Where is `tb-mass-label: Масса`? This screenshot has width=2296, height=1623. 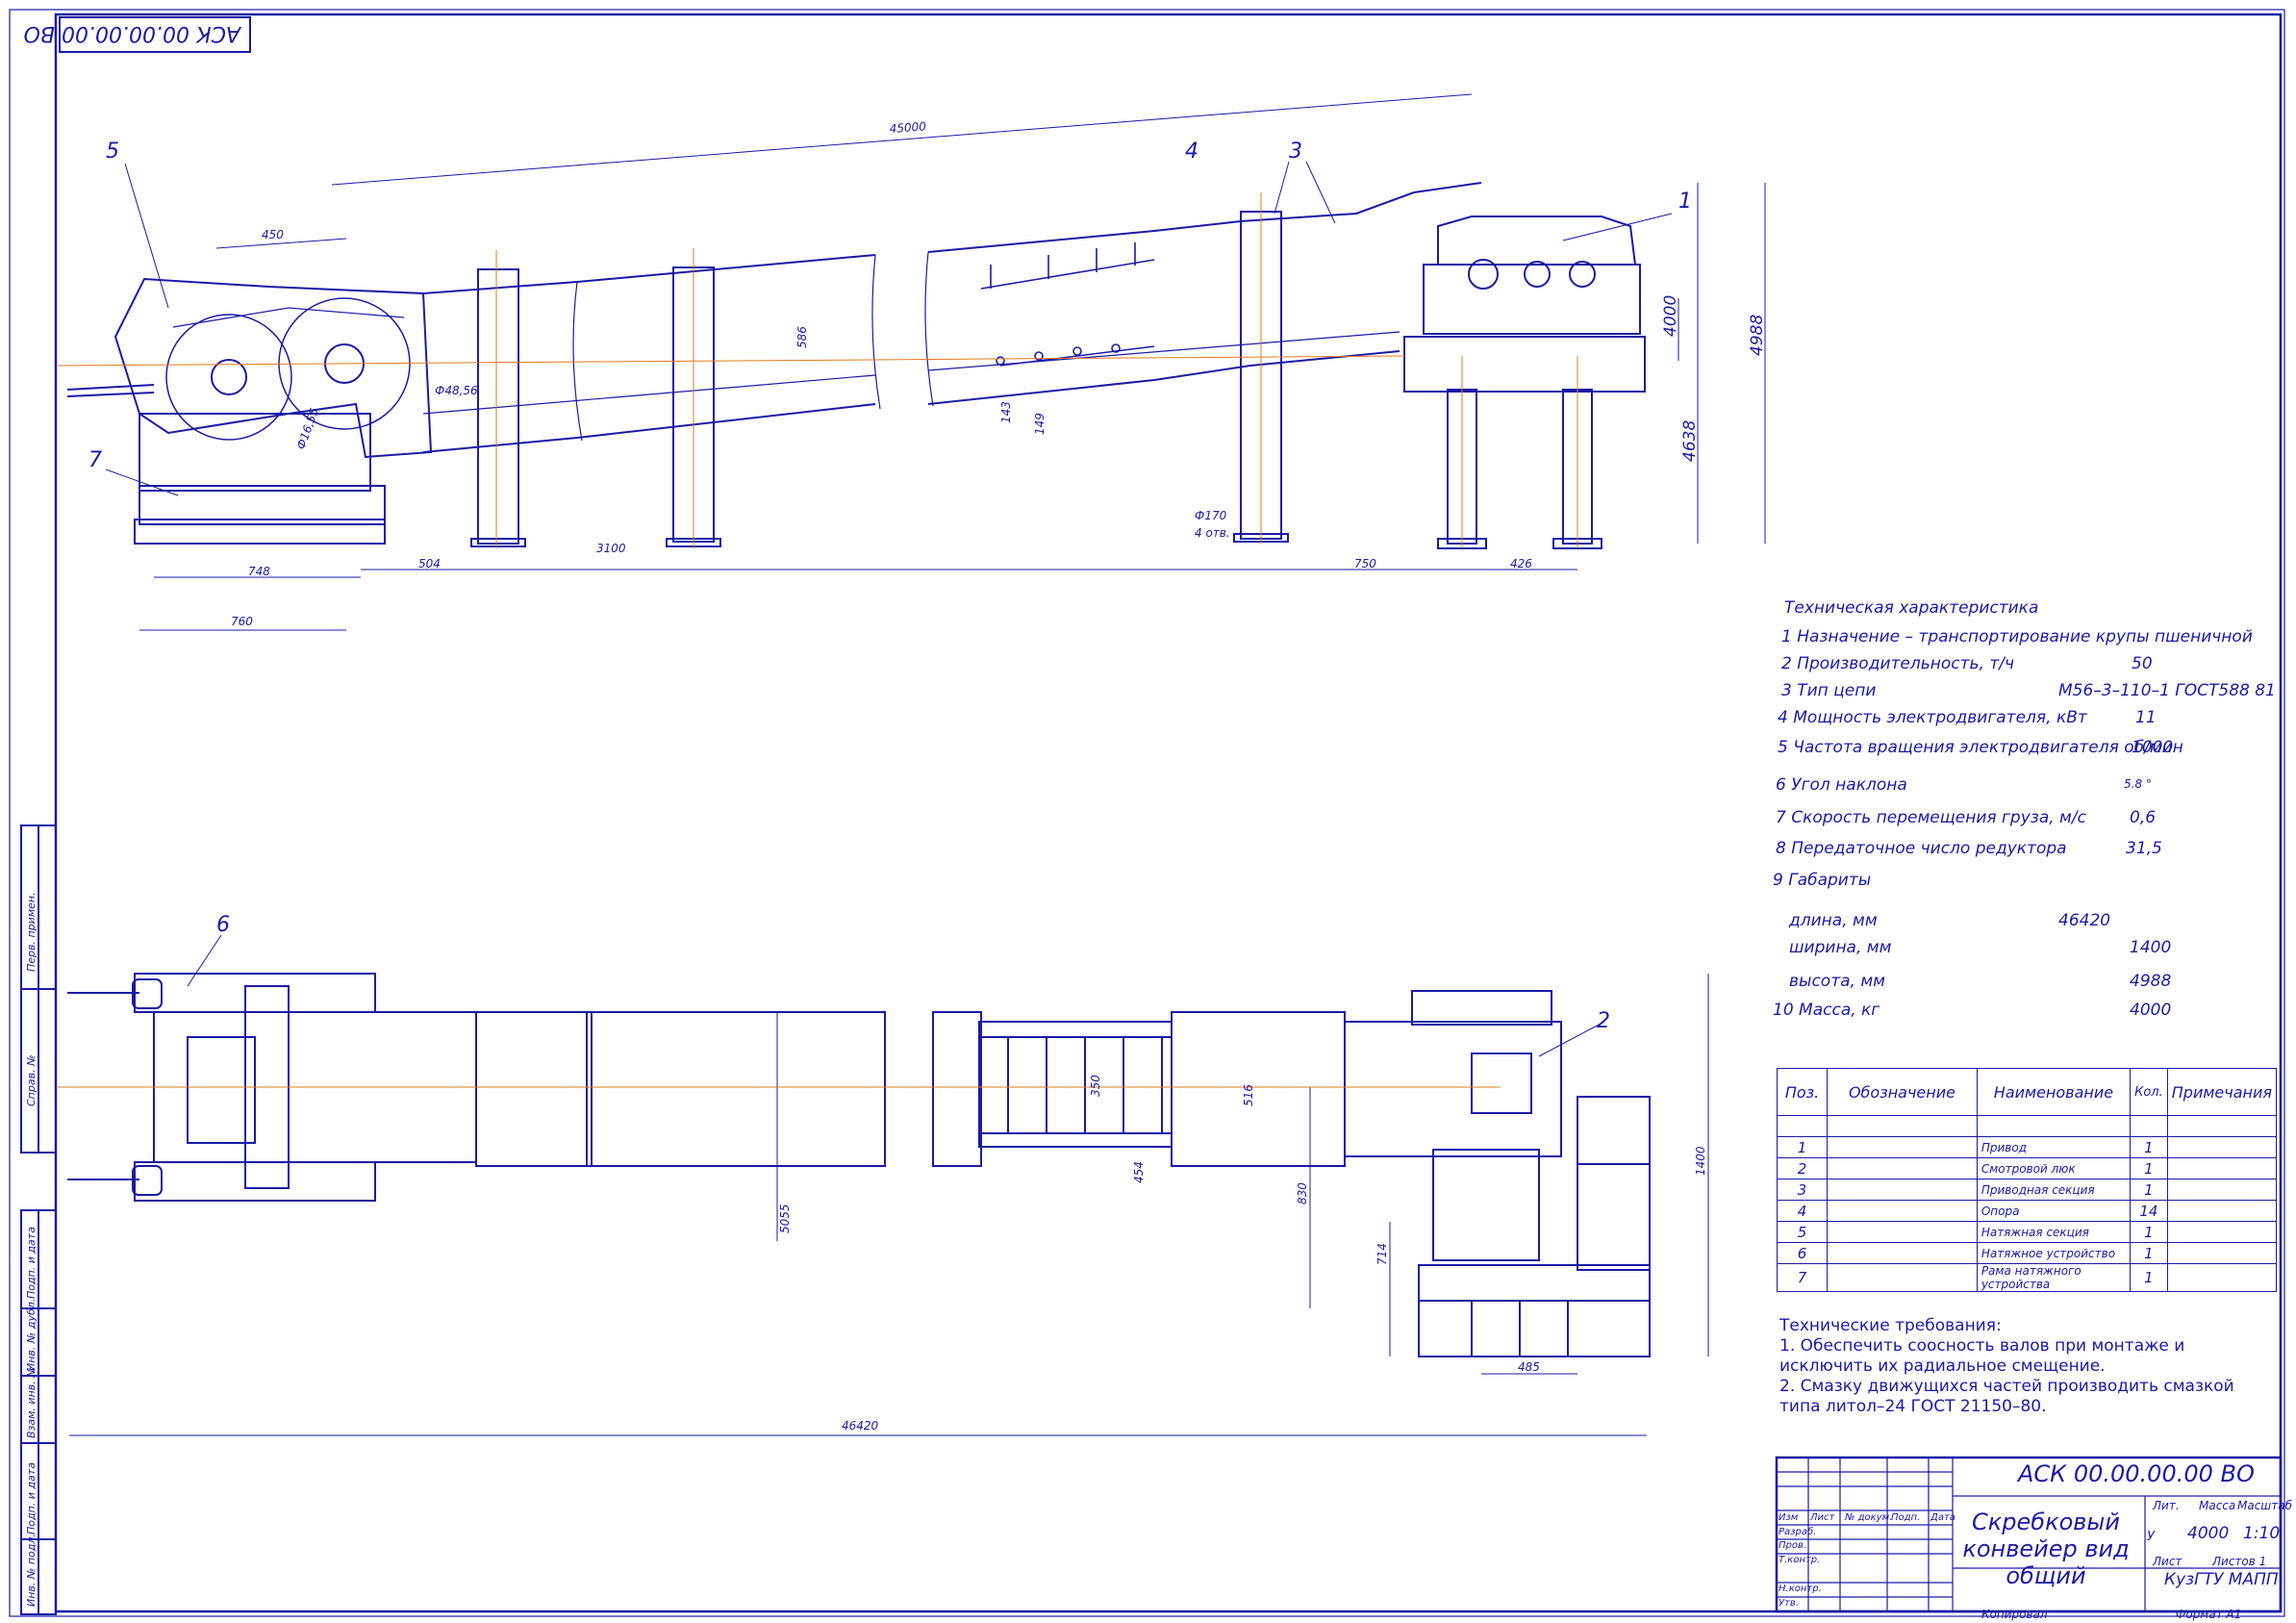 tb-mass-label: Масса is located at coordinates (2217, 1505).